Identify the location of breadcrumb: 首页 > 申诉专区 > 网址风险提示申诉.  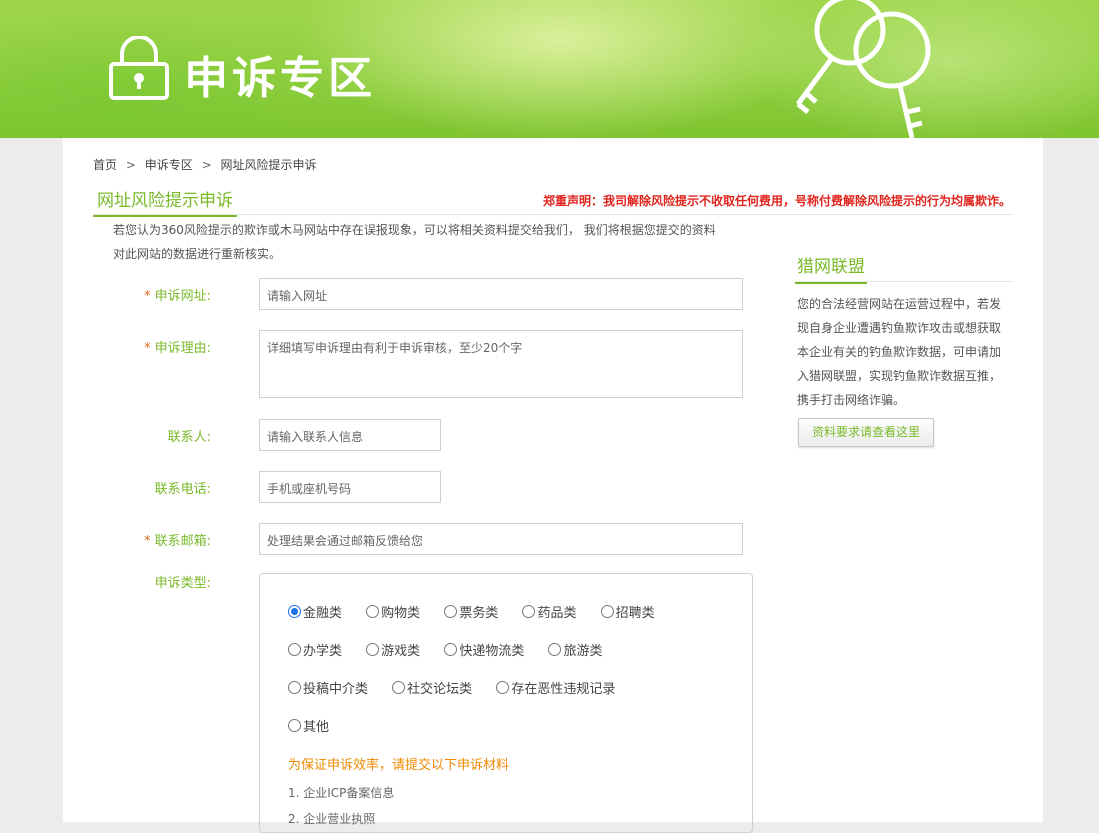
(204, 164).